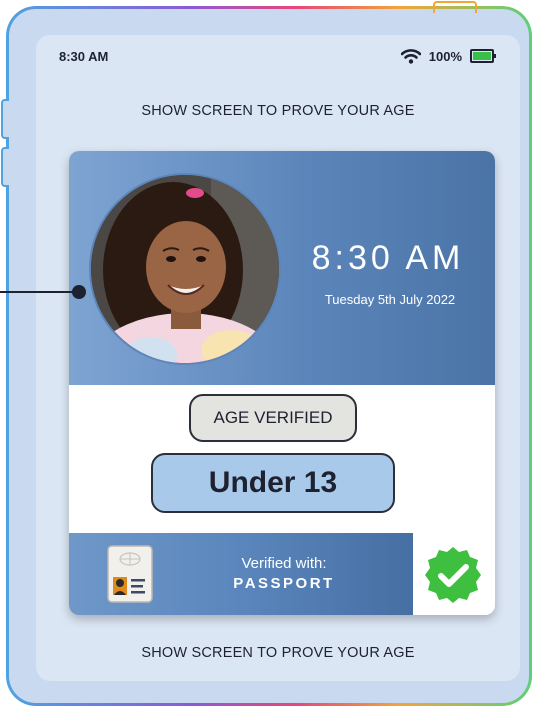 Image resolution: width=538 pixels, height=706 pixels. What do you see at coordinates (410, 56) in the screenshot?
I see `wifi-icon` at bounding box center [410, 56].